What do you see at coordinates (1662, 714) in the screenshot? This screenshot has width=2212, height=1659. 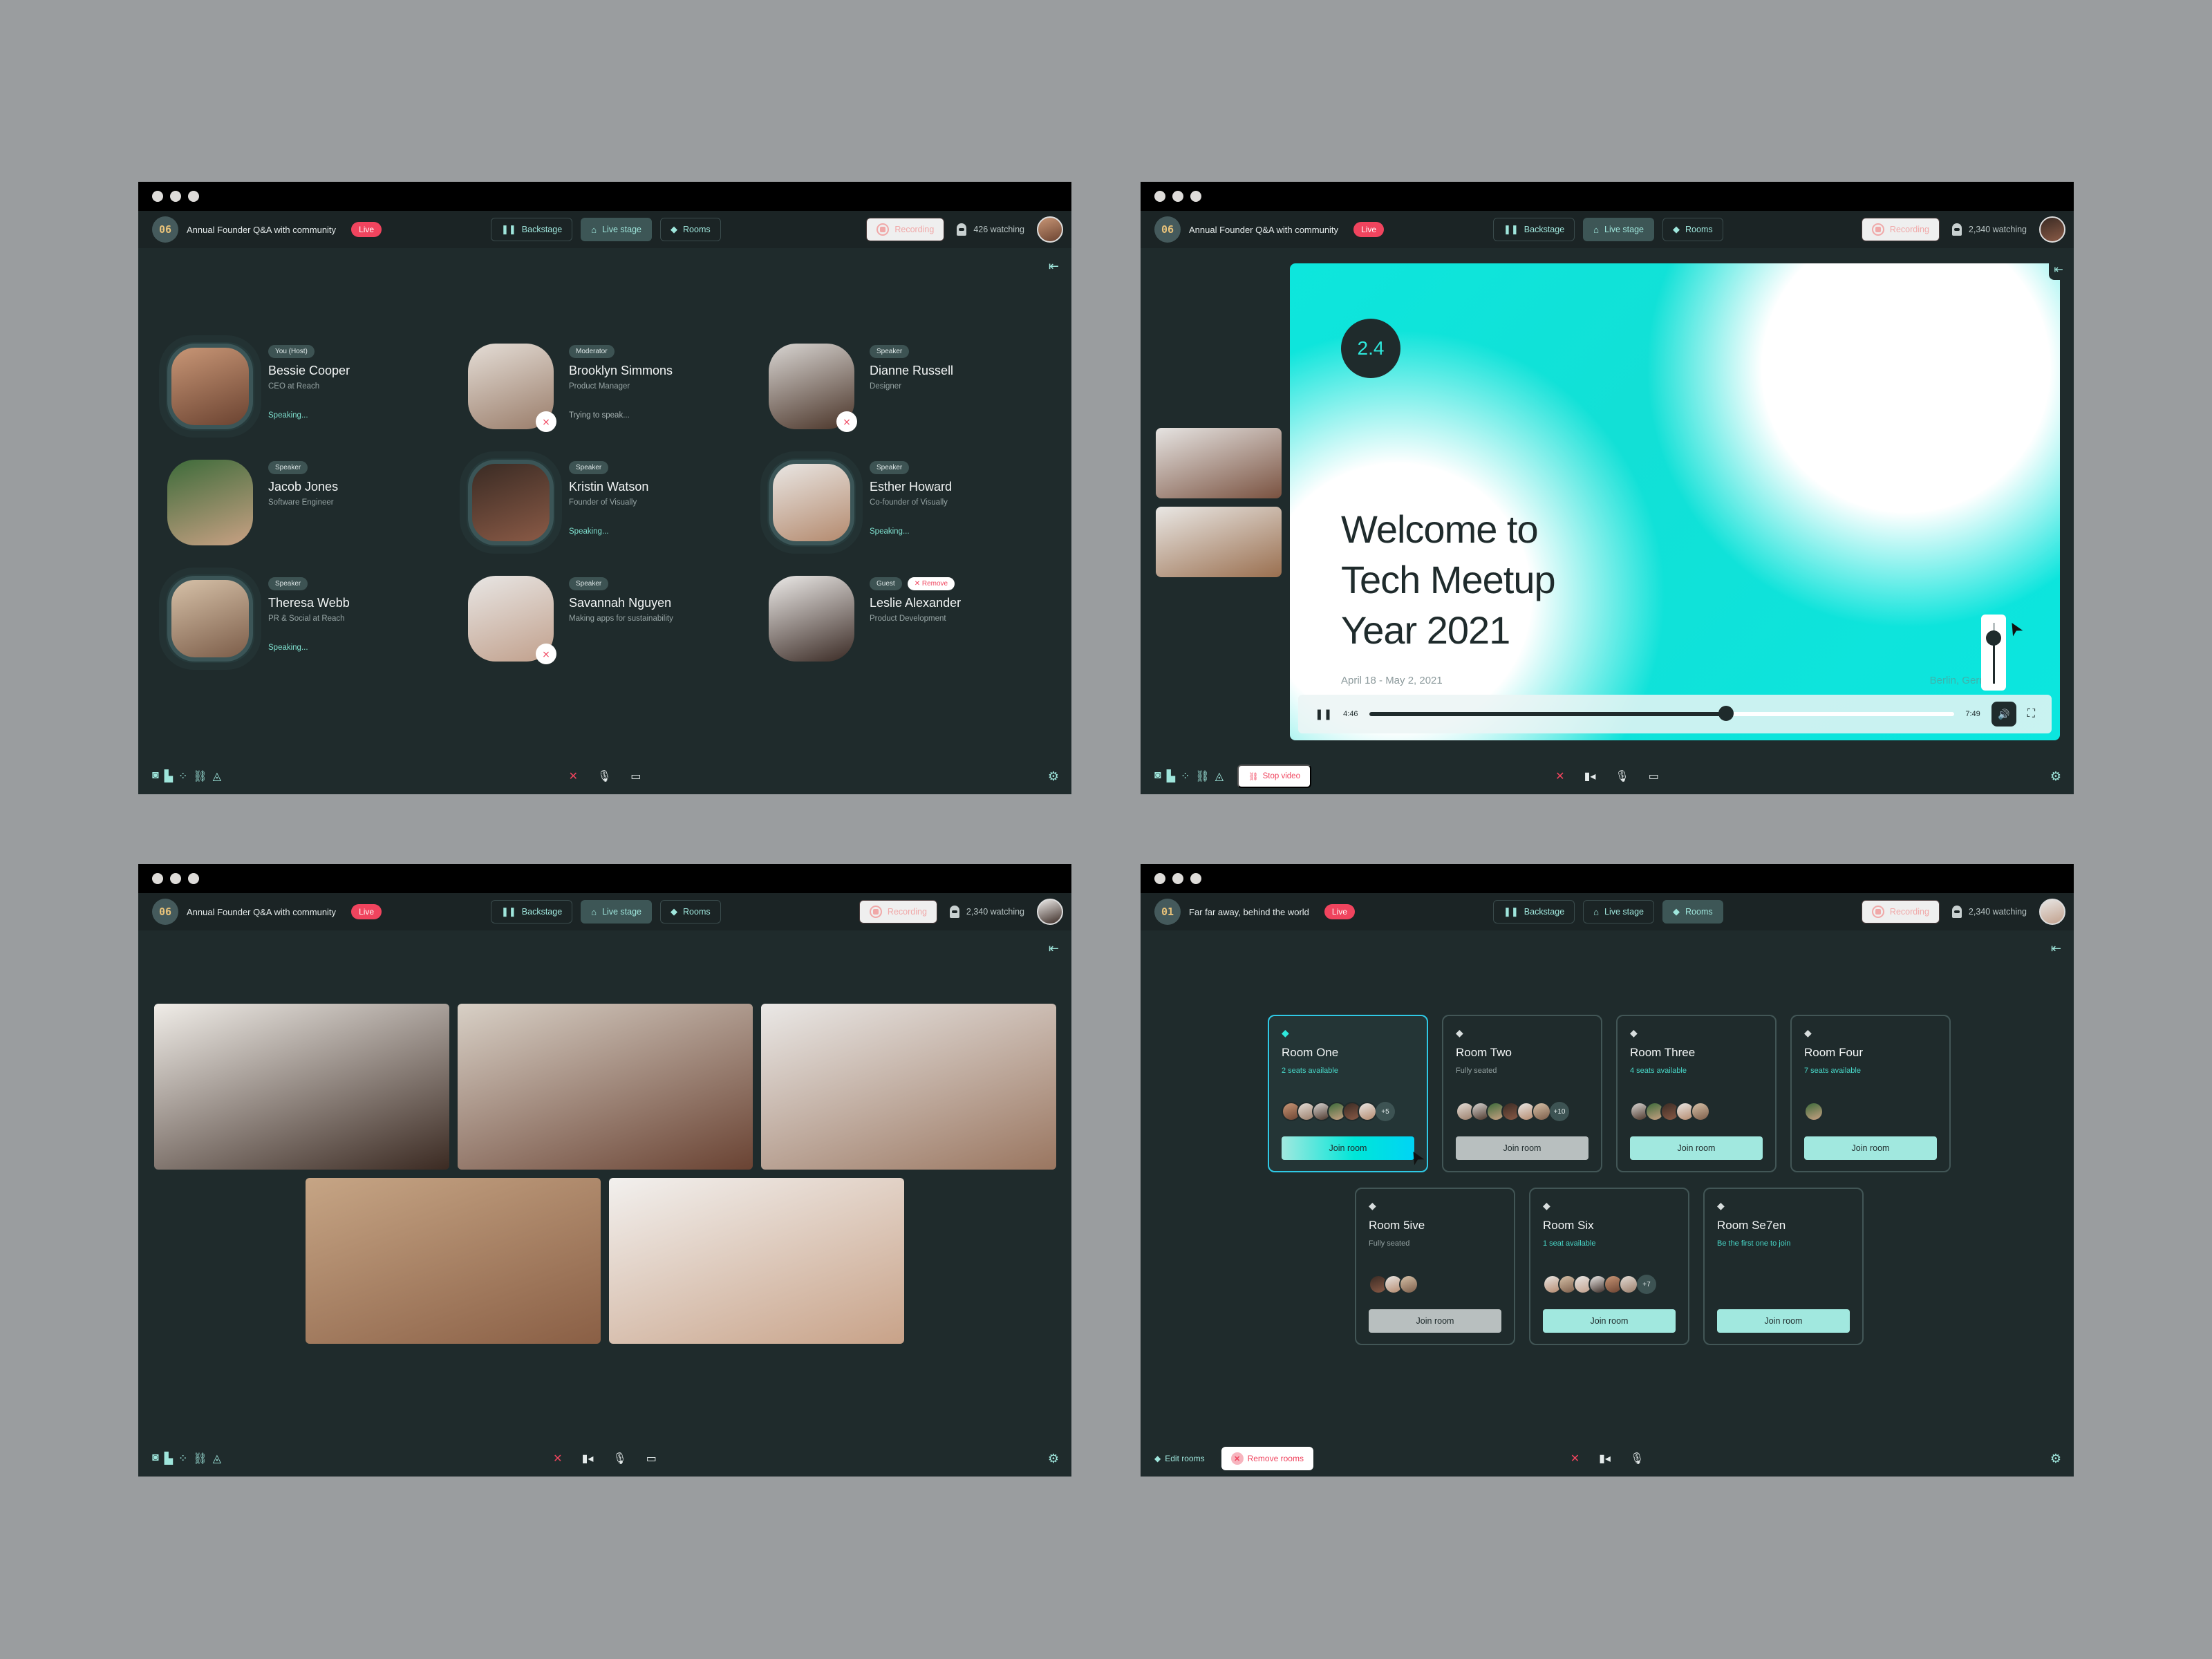 I see `seek-bar` at bounding box center [1662, 714].